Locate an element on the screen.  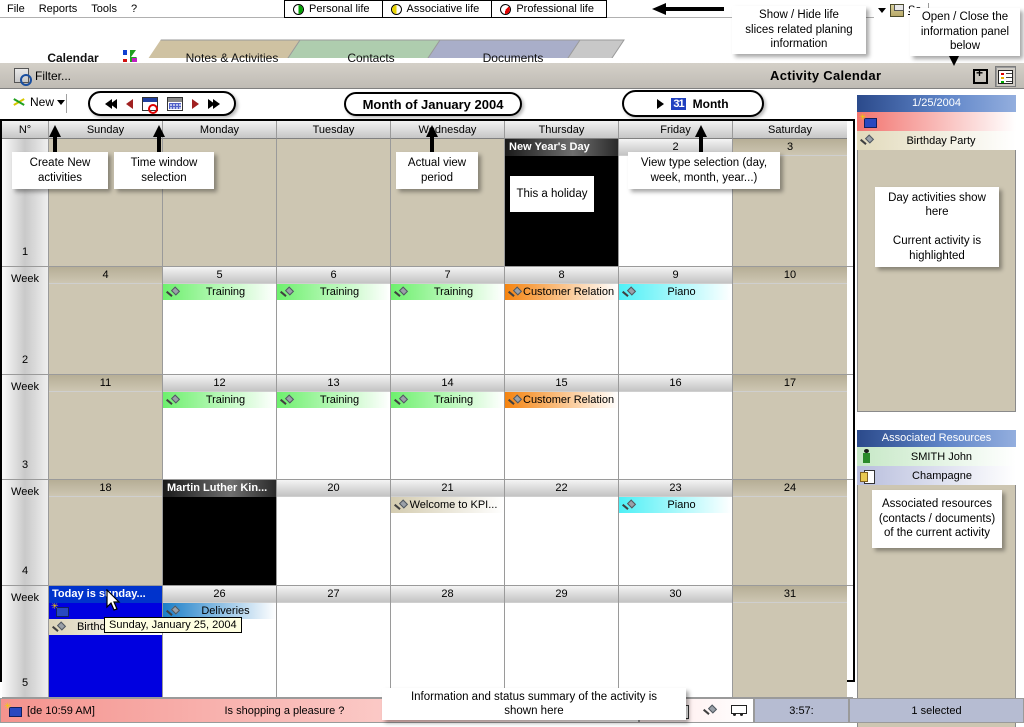
status-time-label: [de 10:59 AM] is located at coordinates (61, 710).